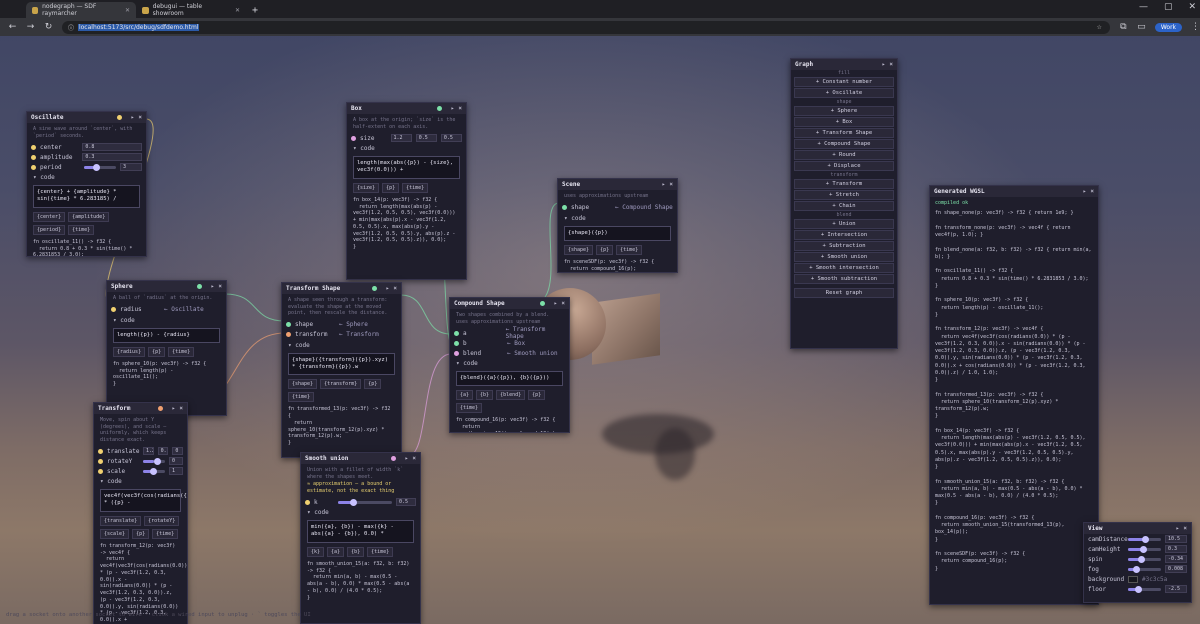  What do you see at coordinates (844, 224) in the screenshot?
I see `add-node-button: + Union` at bounding box center [844, 224].